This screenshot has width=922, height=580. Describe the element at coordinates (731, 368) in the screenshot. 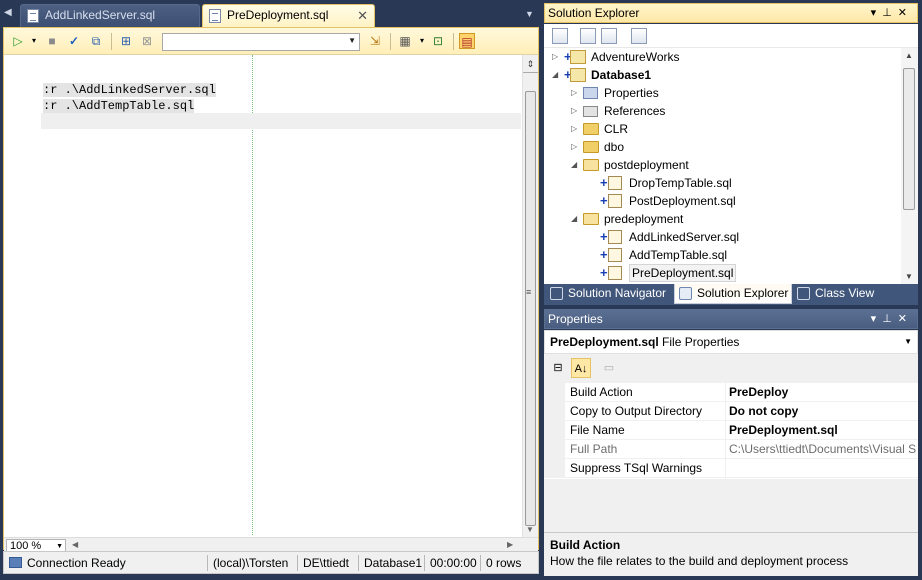

I see `properties-toolbar: ⊟ A↓ ▭` at that location.